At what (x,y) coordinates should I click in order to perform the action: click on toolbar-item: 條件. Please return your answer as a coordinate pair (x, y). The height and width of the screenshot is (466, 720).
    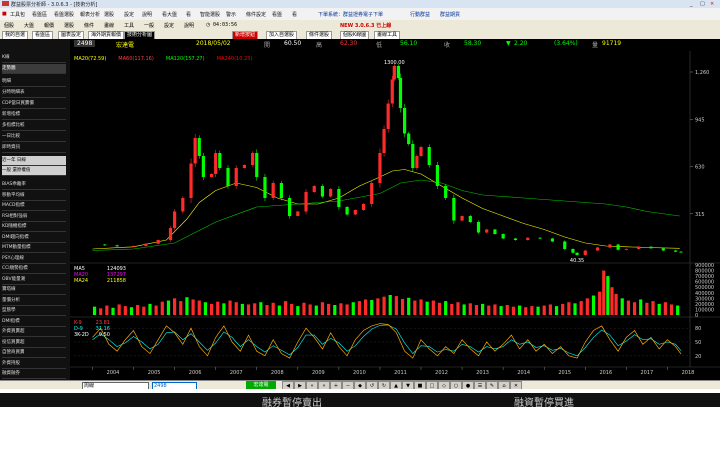
    Looking at the image, I should click on (89, 25).